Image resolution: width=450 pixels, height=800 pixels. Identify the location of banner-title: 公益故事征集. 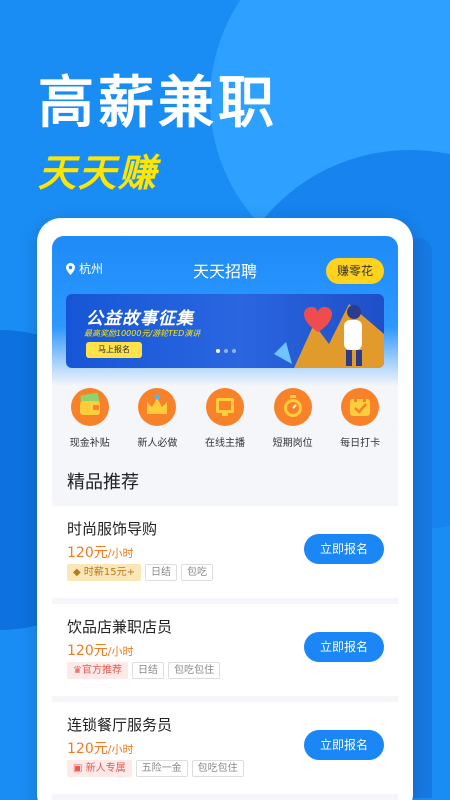
(140, 319).